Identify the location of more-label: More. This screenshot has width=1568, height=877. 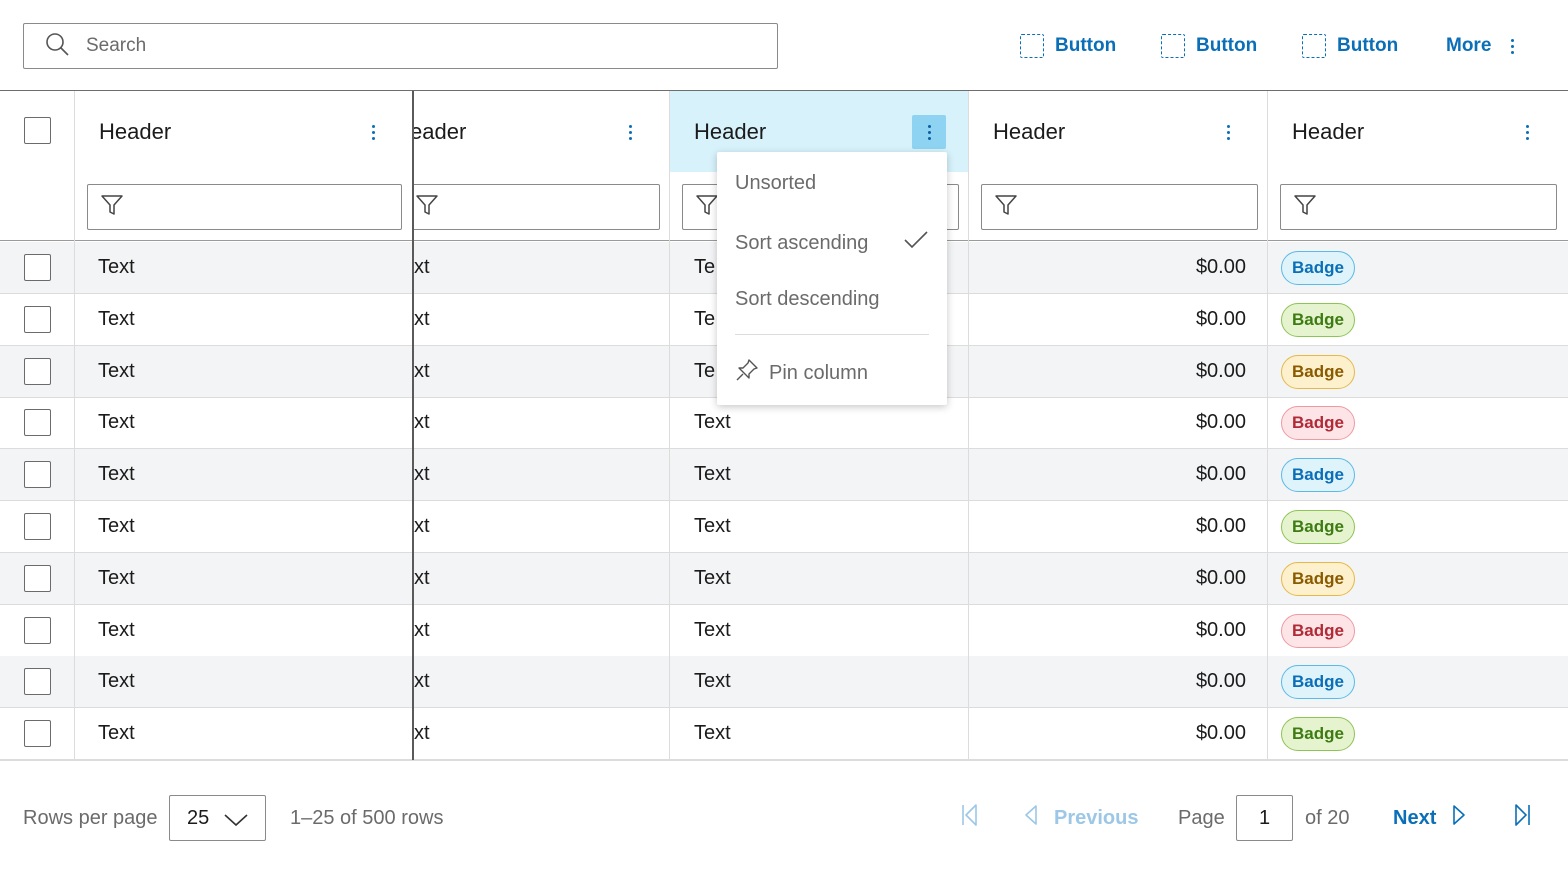
(1469, 45).